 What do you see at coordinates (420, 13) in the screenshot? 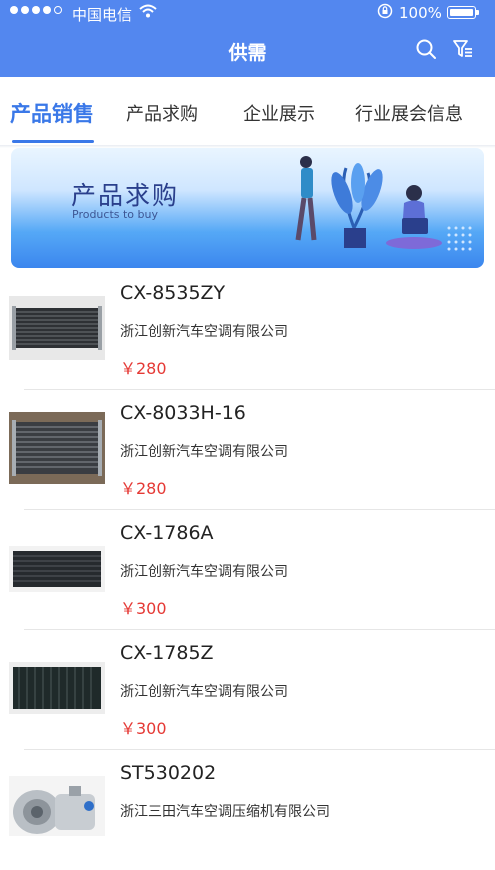
I see `battery-percent: 100%` at bounding box center [420, 13].